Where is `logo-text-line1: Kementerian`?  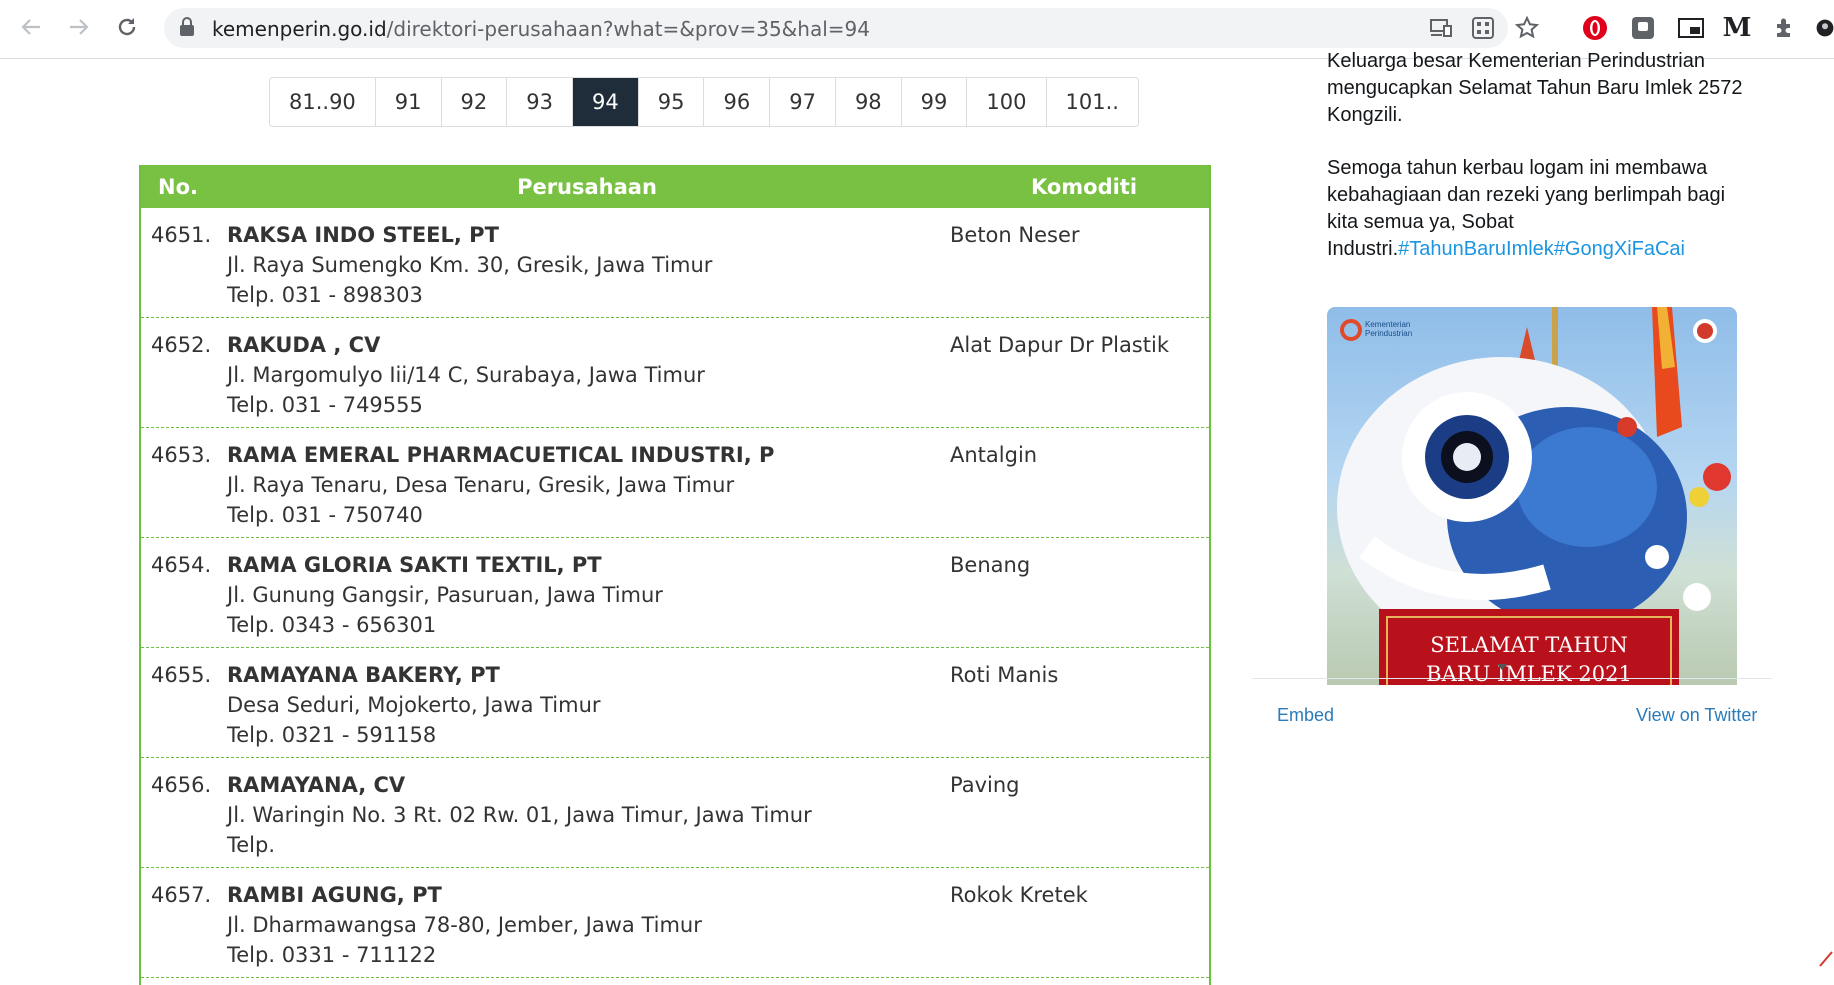 logo-text-line1: Kementerian is located at coordinates (1387, 324).